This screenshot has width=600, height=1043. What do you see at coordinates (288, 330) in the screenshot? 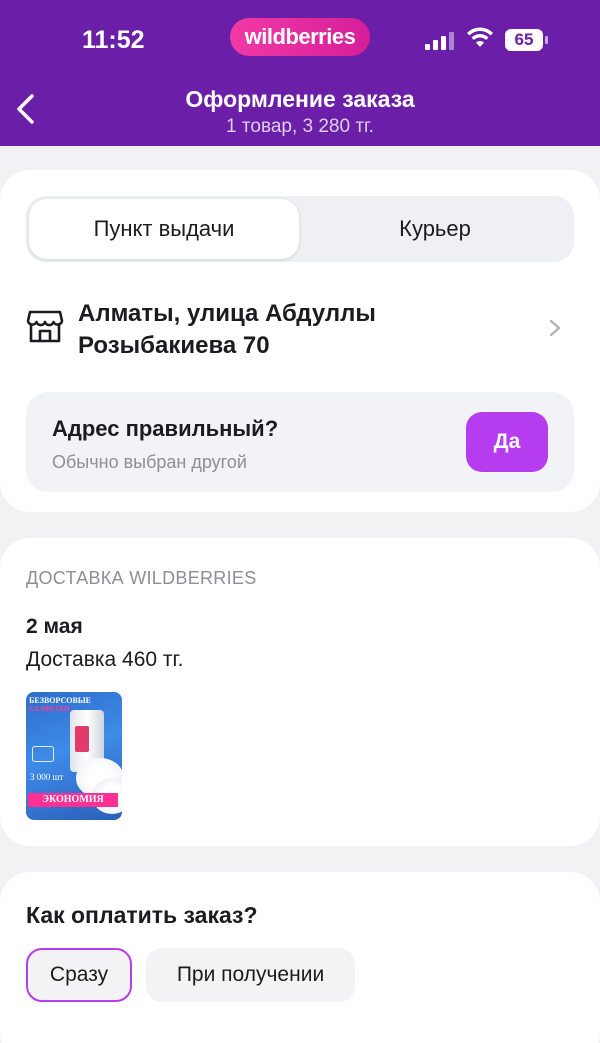
I see `pickup-address: Алматы, улица Абдуллы Розыбакиева 70` at bounding box center [288, 330].